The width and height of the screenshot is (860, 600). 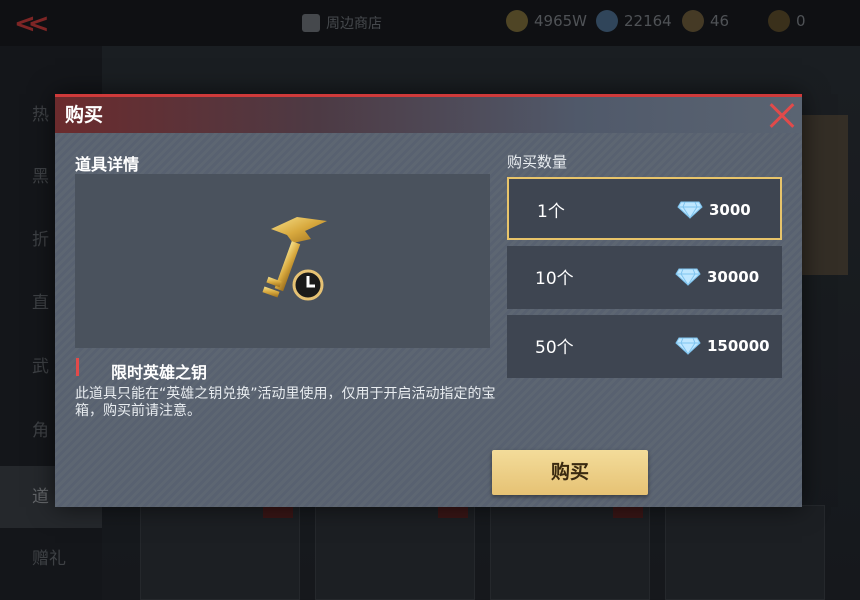 I want to click on quantity-price: 3000, so click(x=714, y=210).